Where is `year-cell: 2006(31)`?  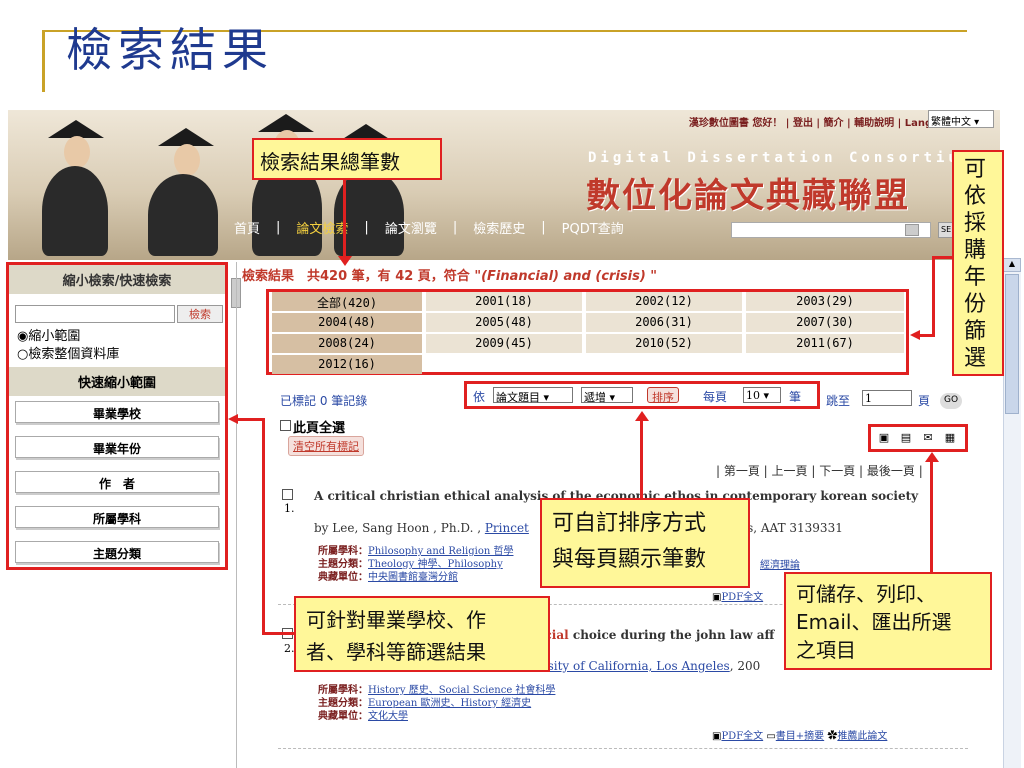 year-cell: 2006(31) is located at coordinates (664, 322).